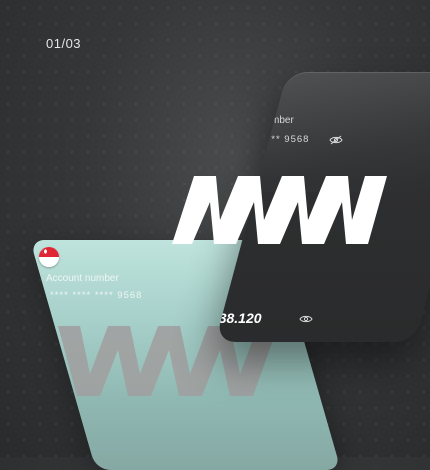  What do you see at coordinates (279, 210) in the screenshot?
I see `brand-logo-mark` at bounding box center [279, 210].